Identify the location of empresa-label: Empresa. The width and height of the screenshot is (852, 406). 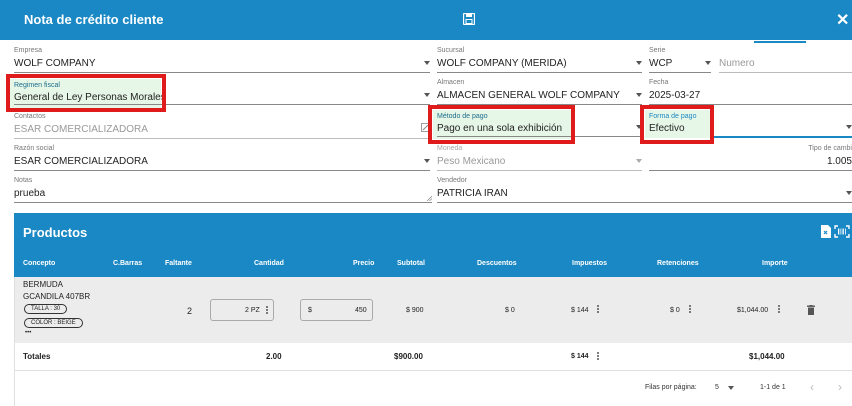
(28, 50).